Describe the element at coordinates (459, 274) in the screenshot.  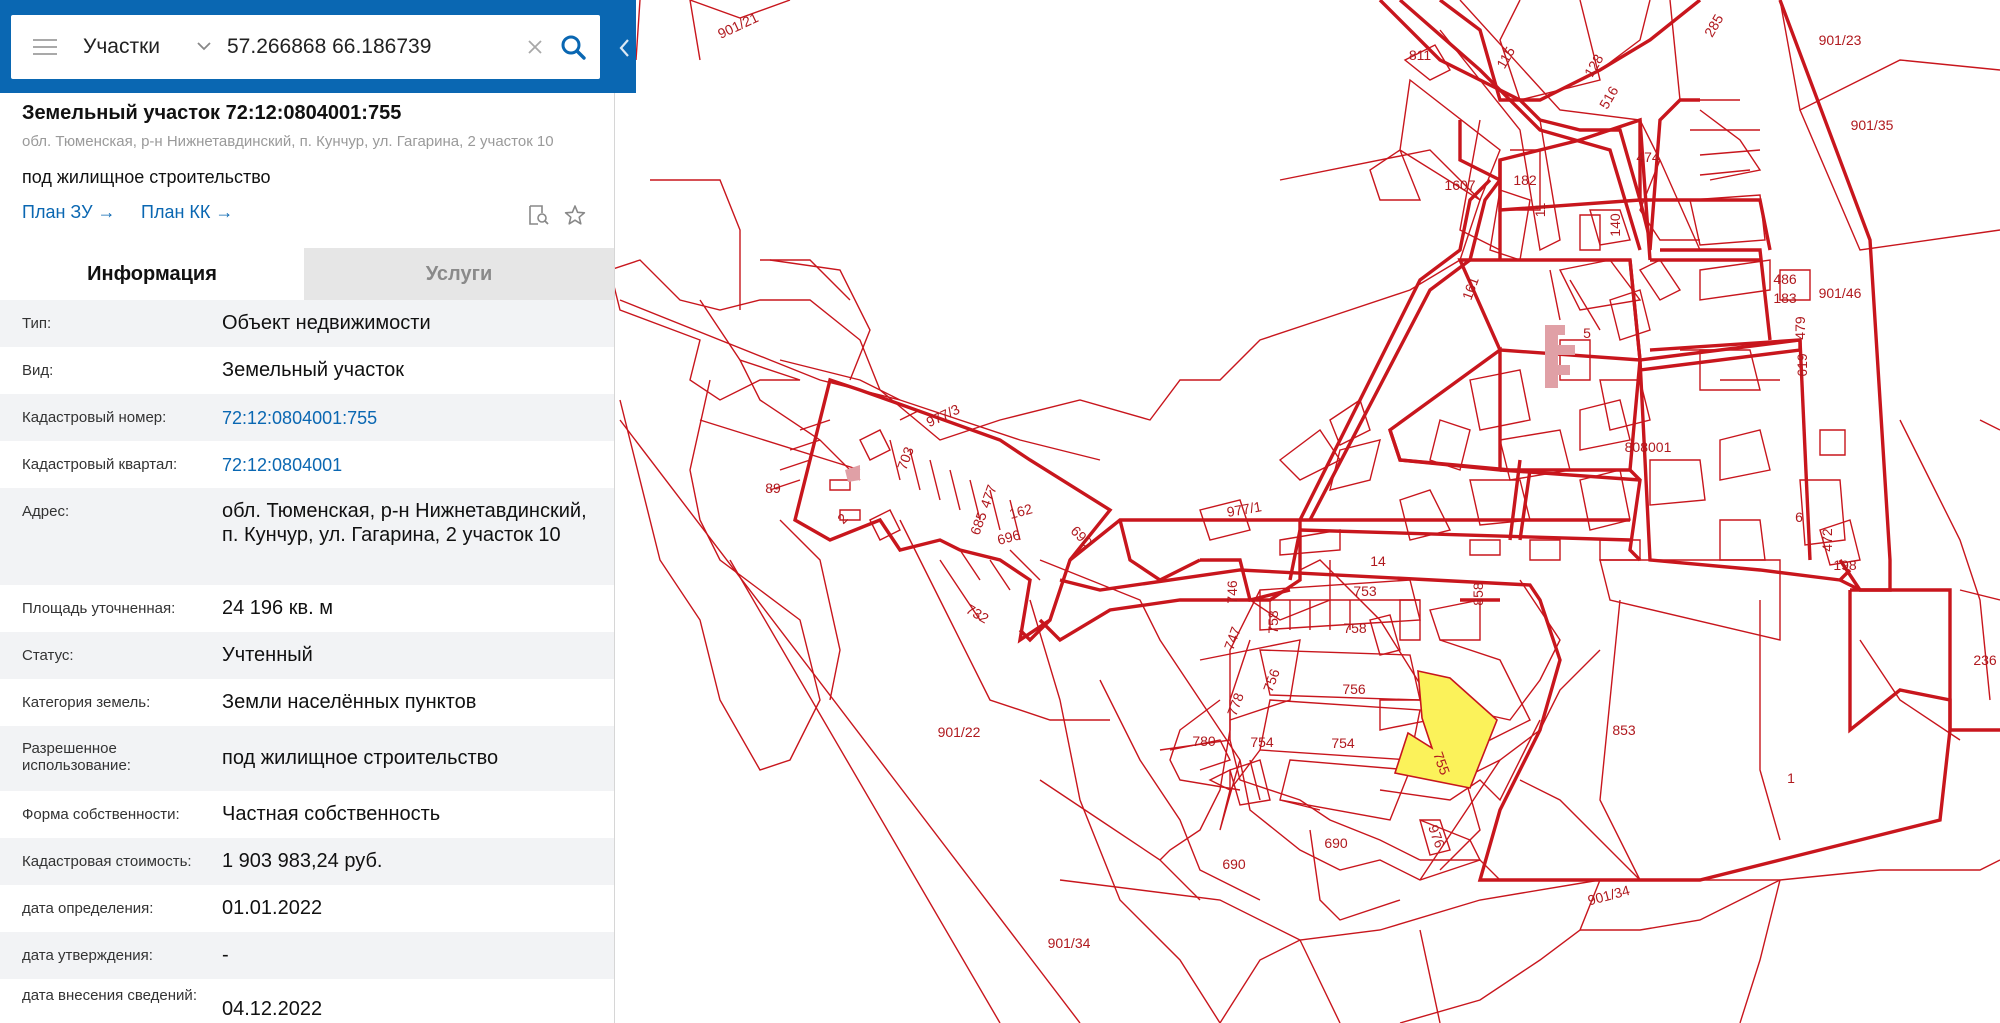
I see `tab-services: Услуги` at that location.